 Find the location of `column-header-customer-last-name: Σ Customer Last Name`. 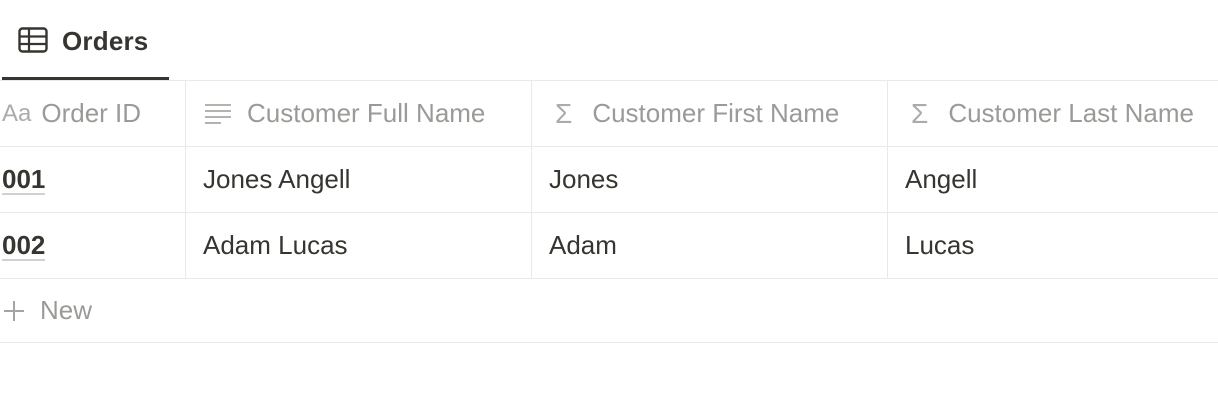

column-header-customer-last-name: Σ Customer Last Name is located at coordinates (1053, 113).